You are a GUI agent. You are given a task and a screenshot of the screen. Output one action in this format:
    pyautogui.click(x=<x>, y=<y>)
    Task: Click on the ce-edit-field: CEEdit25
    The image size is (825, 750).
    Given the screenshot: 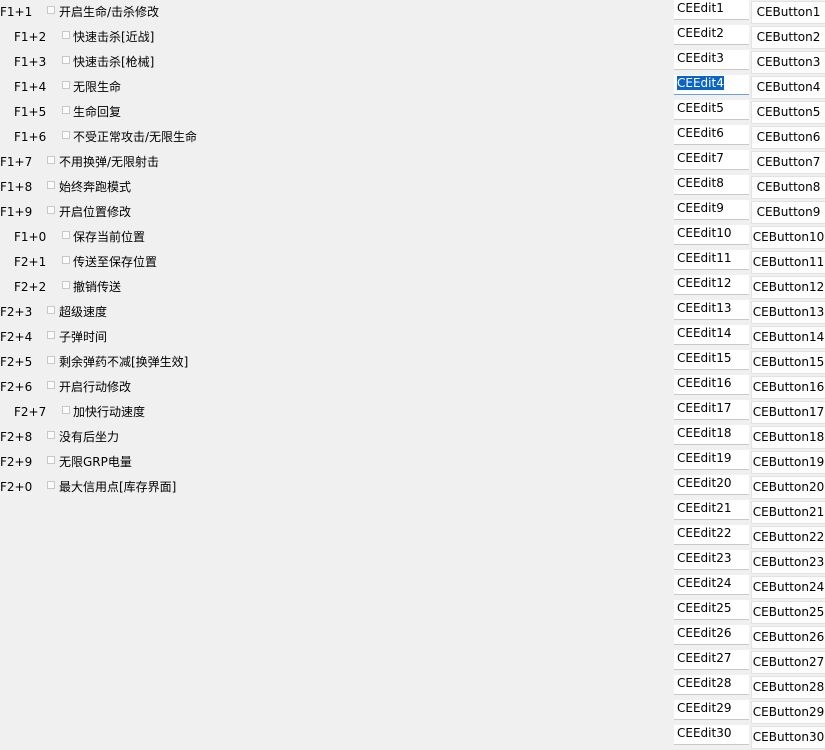 What is the action you would take?
    pyautogui.click(x=711, y=610)
    